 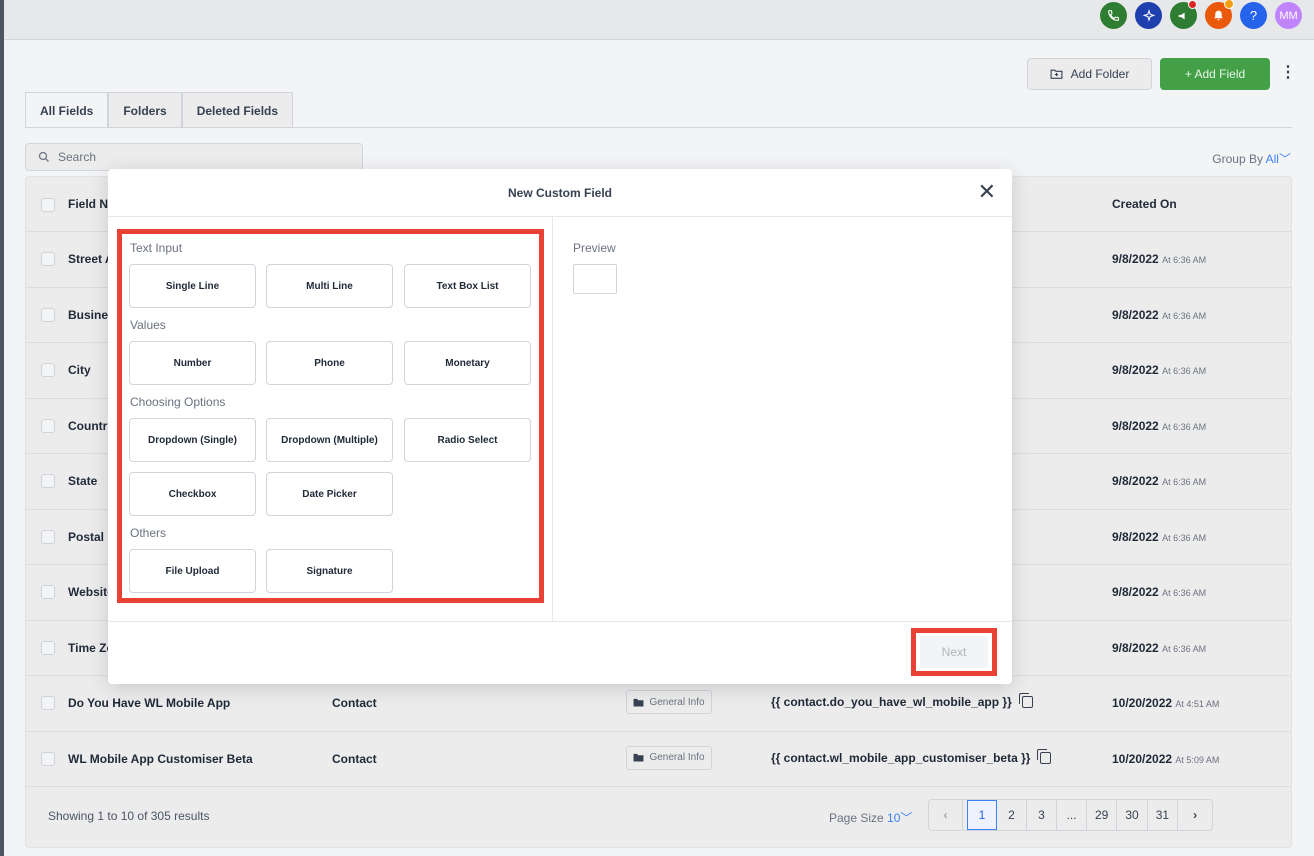 I want to click on tab-deleted-fields: Deleted Fields, so click(x=237, y=110).